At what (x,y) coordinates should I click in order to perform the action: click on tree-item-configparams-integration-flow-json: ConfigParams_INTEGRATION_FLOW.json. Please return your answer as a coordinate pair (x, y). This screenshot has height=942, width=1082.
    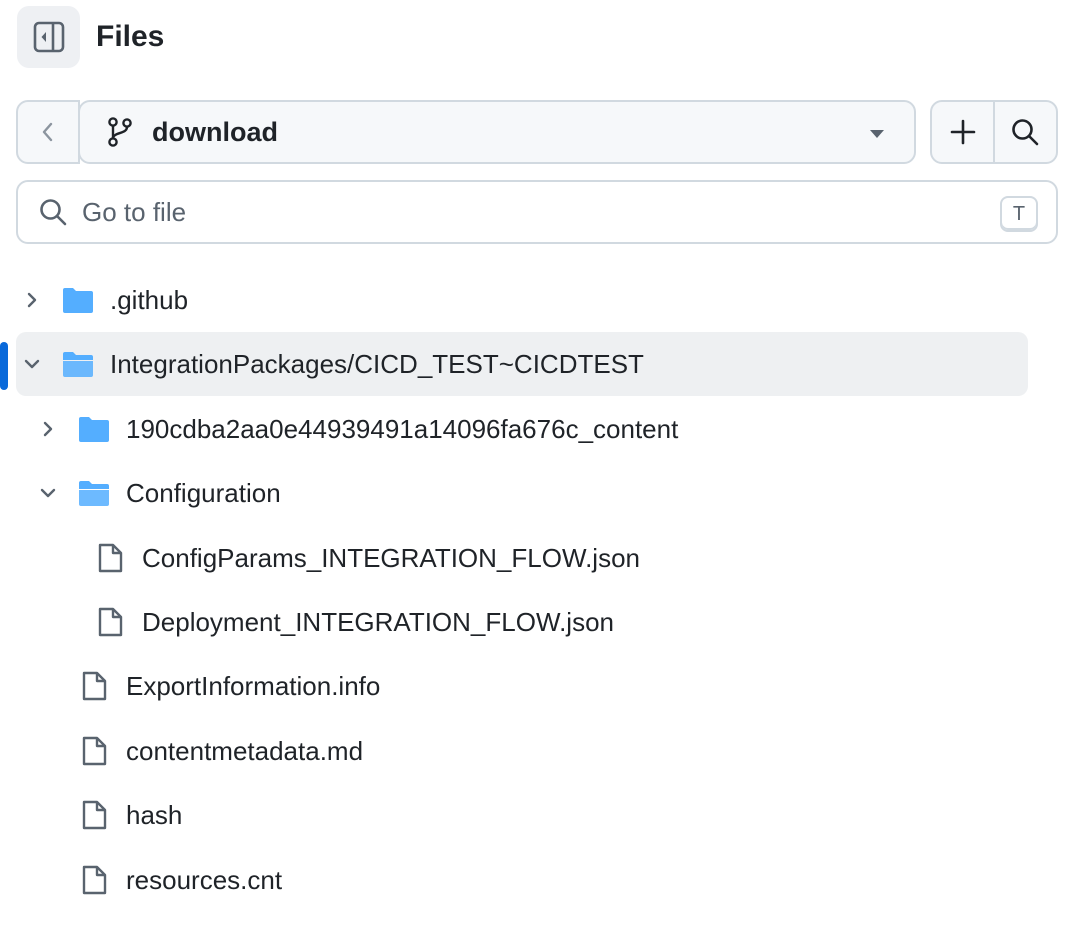
    Looking at the image, I should click on (344, 558).